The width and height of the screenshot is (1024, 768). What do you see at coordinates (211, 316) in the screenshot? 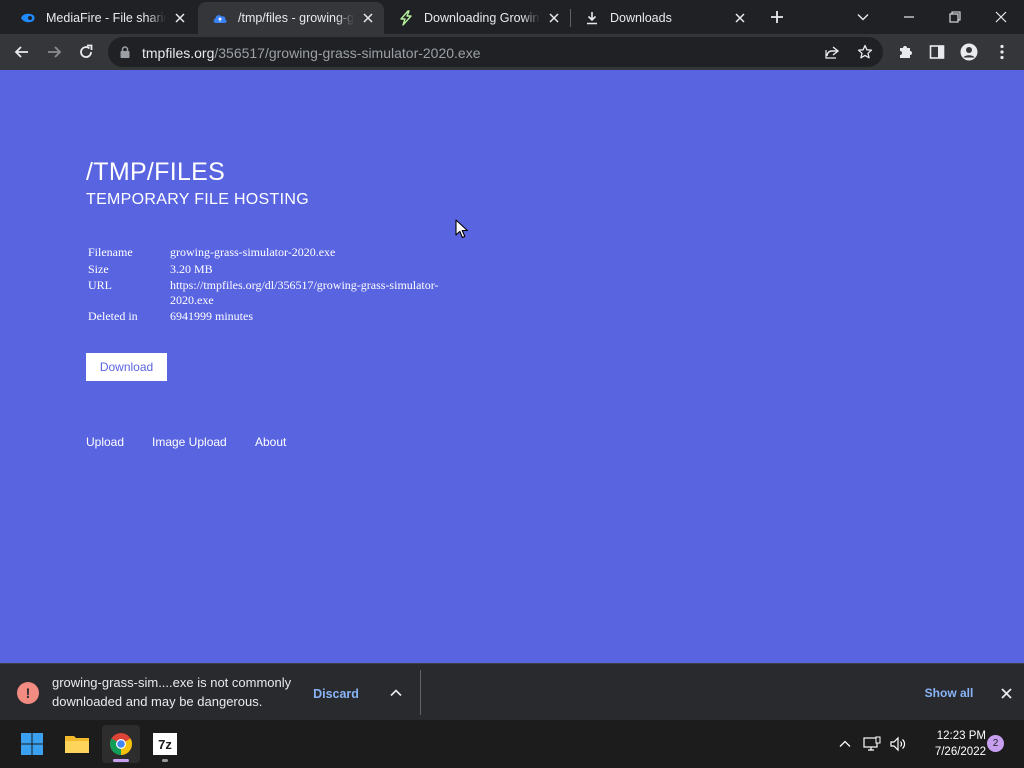
I see `deleted-value: 6941999 minutes` at bounding box center [211, 316].